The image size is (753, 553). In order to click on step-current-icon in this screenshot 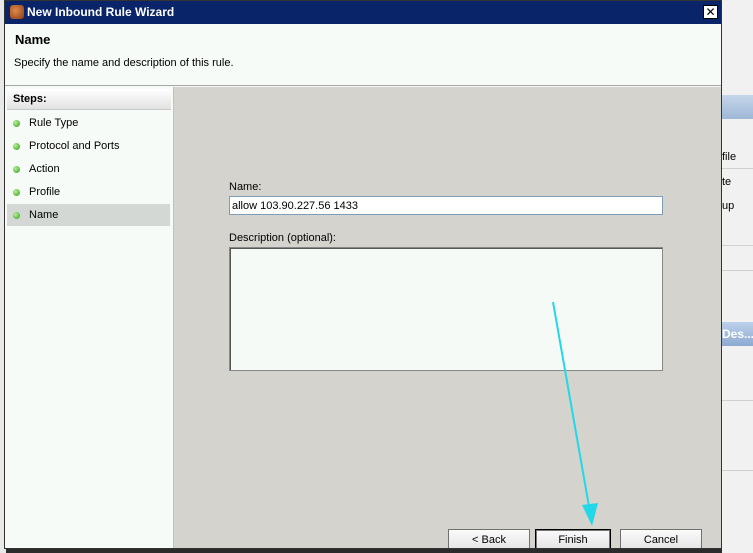, I will do `click(16, 215)`.